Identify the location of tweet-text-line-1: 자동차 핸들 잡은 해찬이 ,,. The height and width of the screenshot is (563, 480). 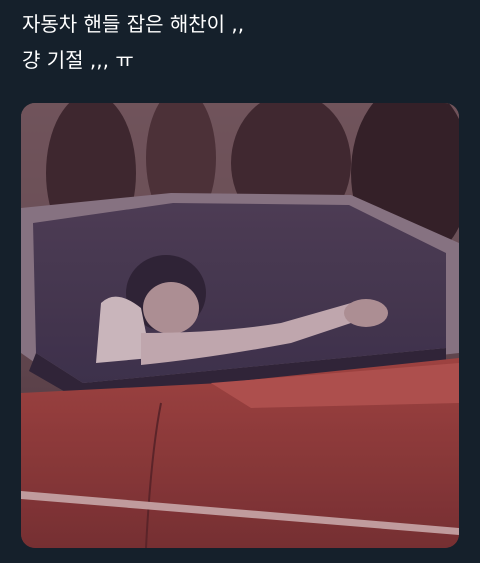
(133, 24).